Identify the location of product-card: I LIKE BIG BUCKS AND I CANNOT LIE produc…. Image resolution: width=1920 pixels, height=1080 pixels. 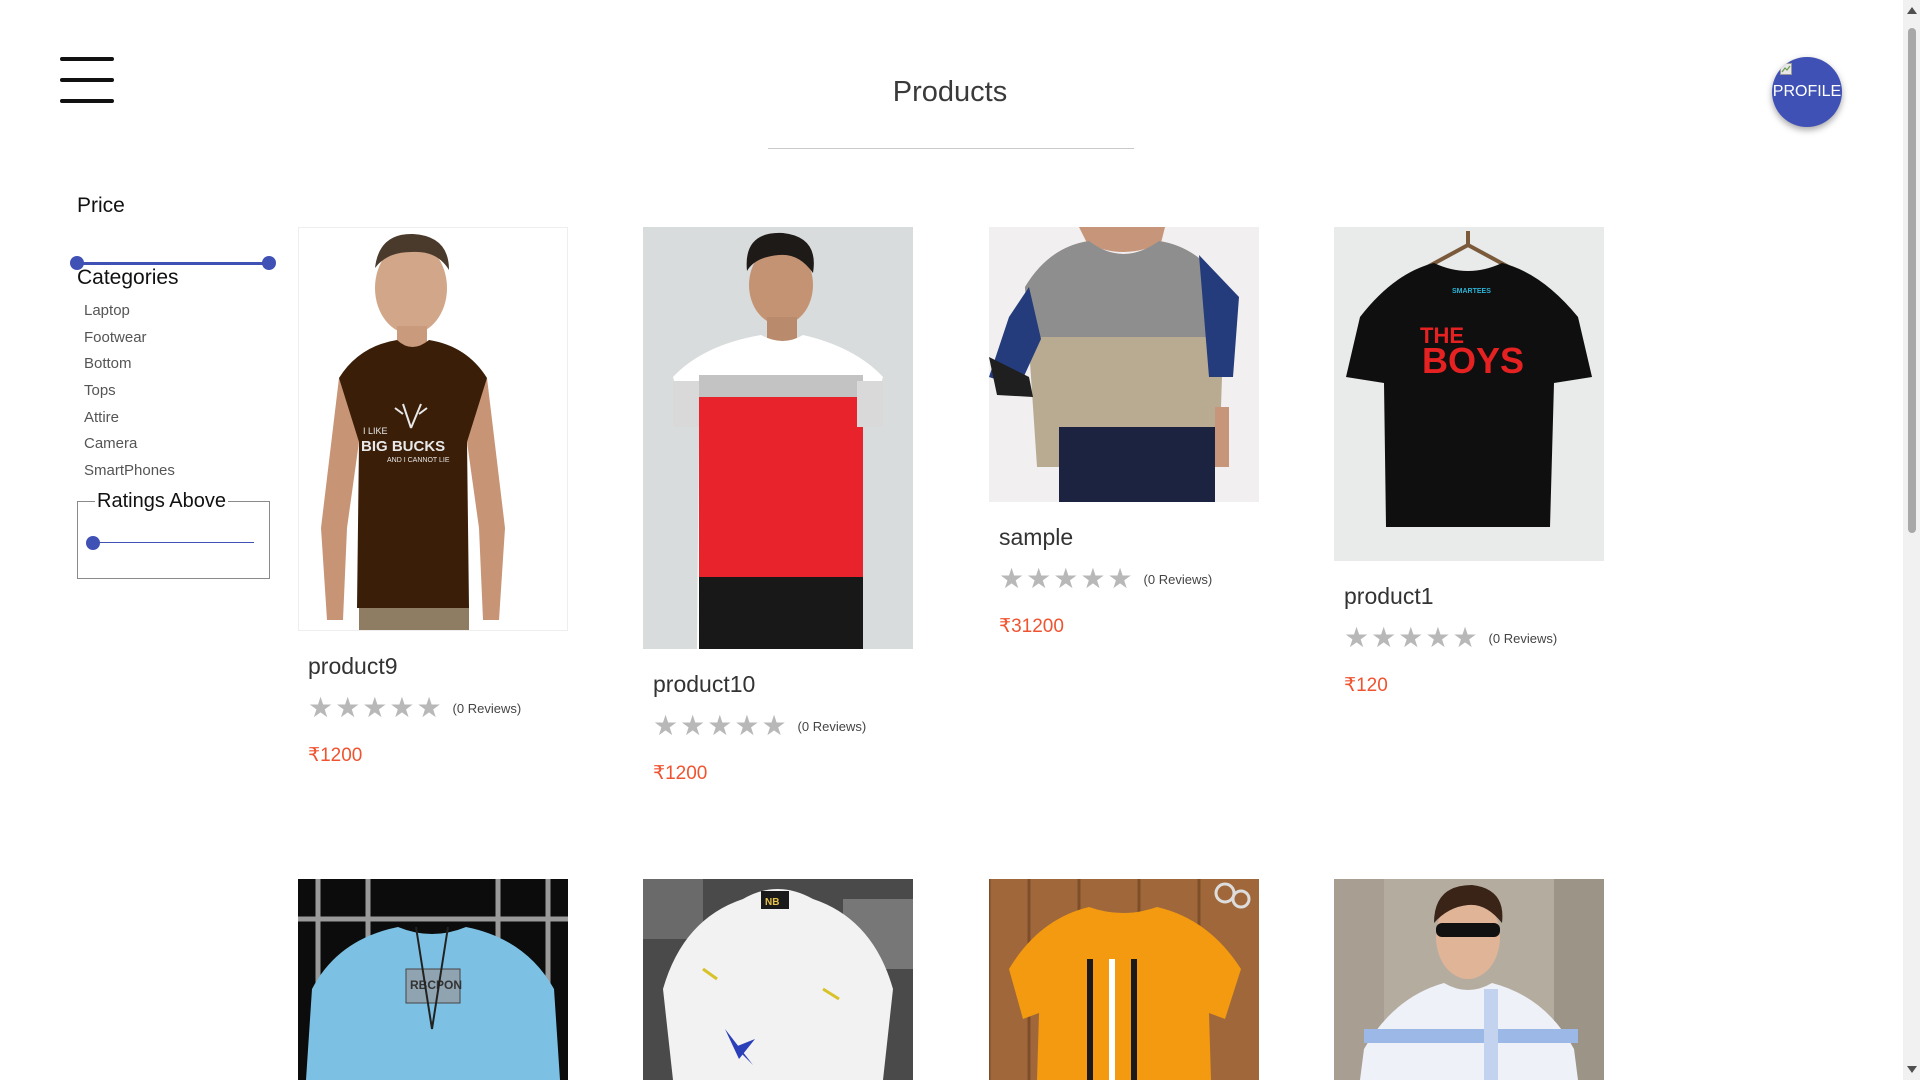
(433, 497).